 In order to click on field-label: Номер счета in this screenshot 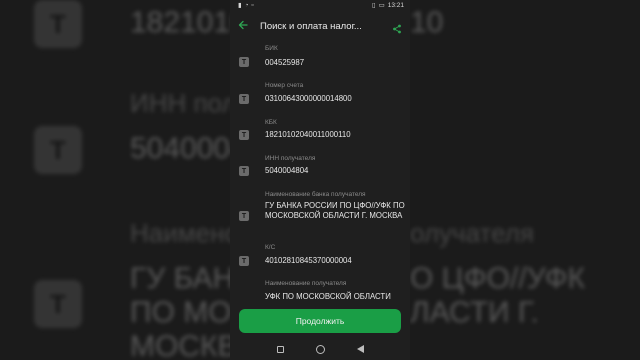, I will do `click(284, 85)`.